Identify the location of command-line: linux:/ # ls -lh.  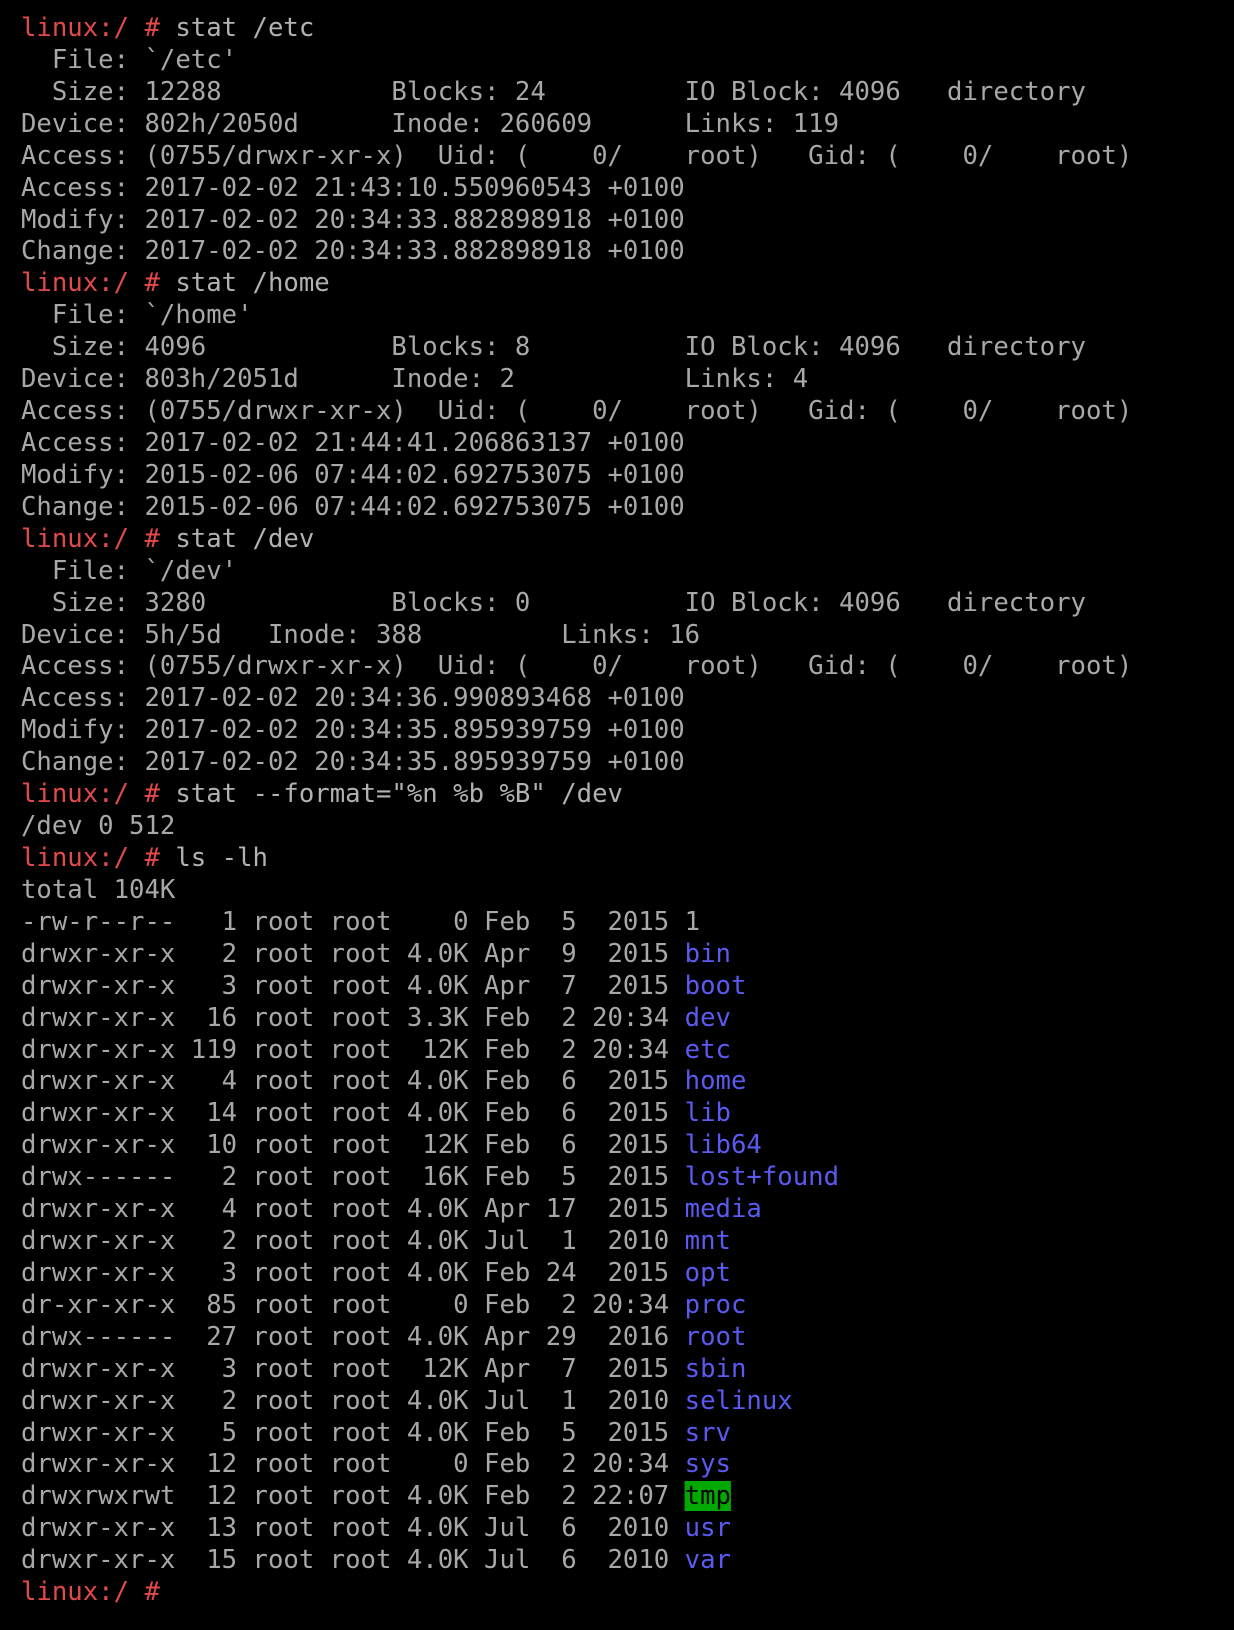
(612, 859).